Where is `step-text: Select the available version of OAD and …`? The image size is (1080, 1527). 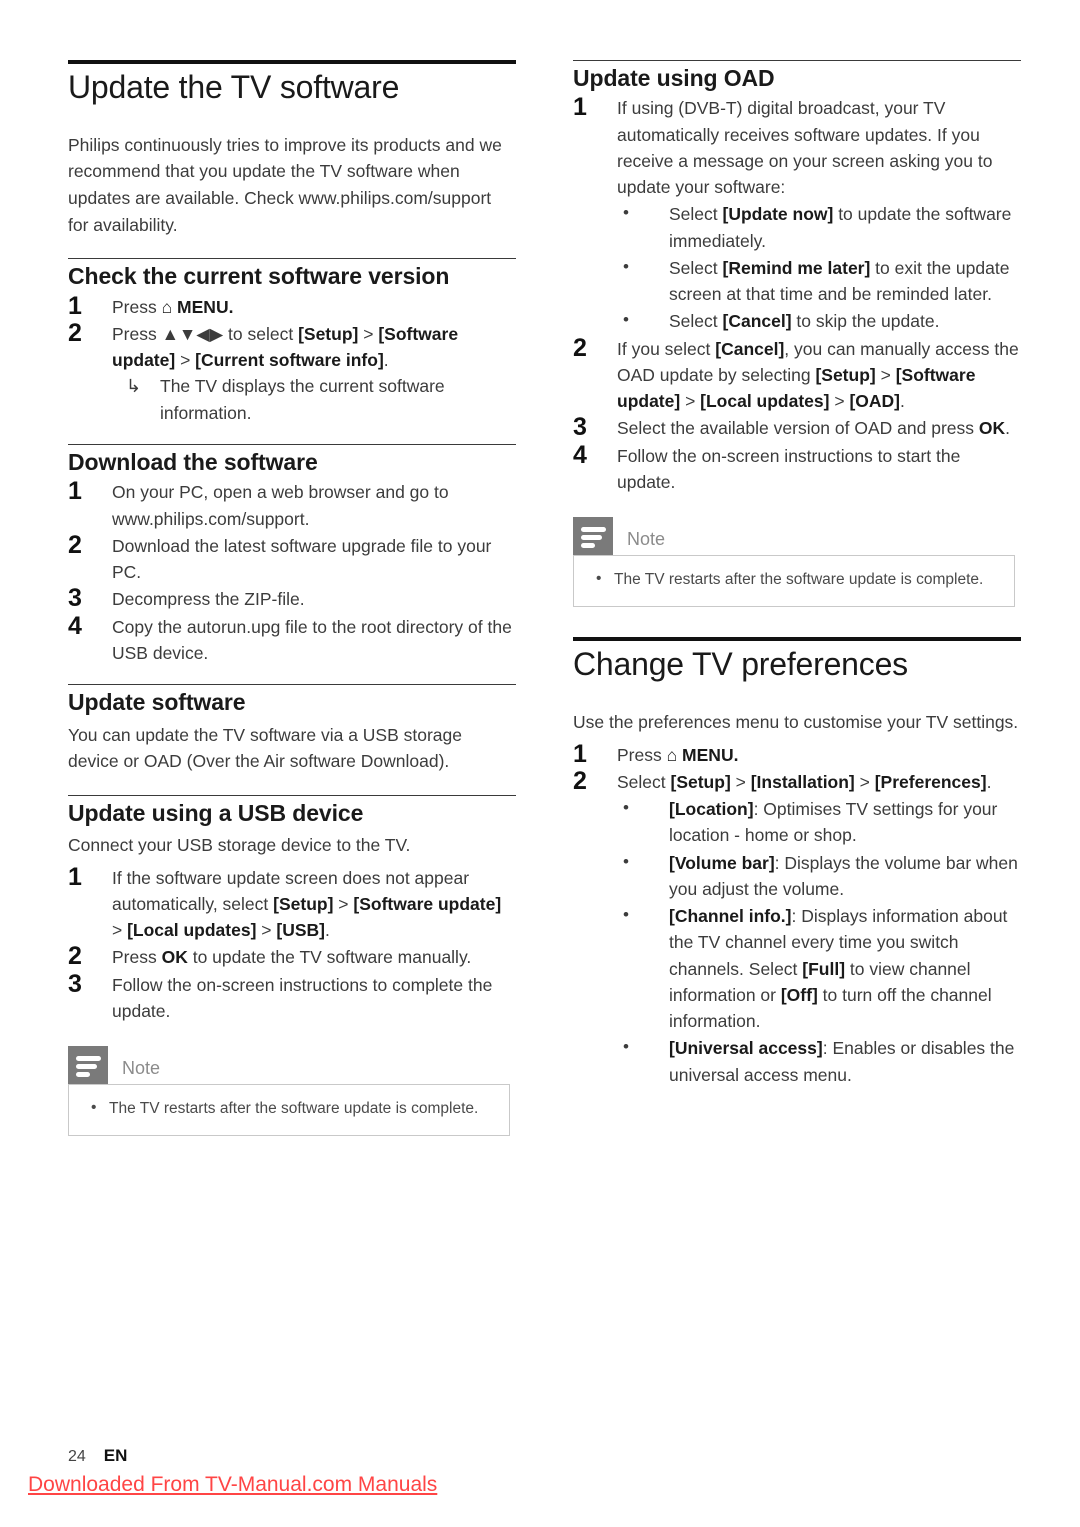
step-text: Select the available version of OAD and … is located at coordinates (813, 428).